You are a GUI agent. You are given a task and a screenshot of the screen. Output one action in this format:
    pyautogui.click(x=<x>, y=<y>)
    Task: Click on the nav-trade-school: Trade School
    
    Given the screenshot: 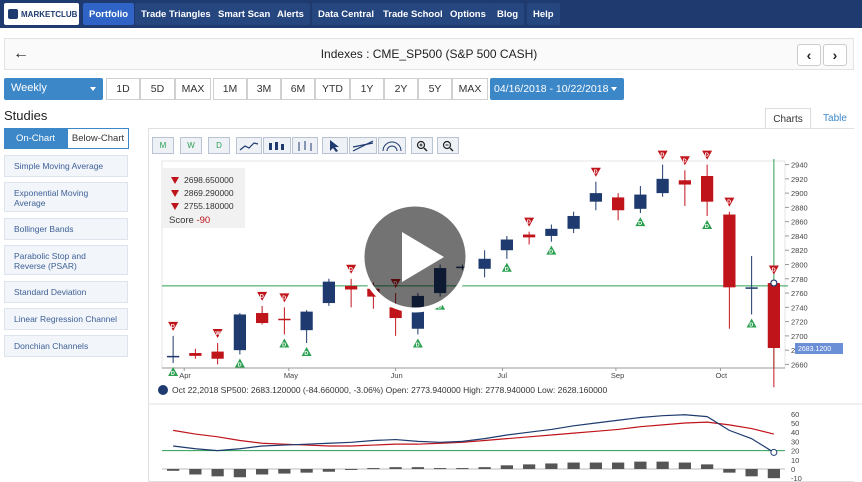 What is the action you would take?
    pyautogui.click(x=413, y=14)
    